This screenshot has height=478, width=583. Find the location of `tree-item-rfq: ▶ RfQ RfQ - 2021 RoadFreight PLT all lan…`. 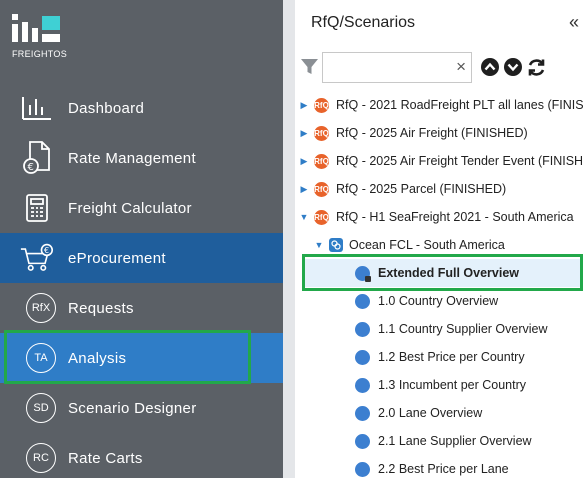

tree-item-rfq: ▶ RfQ RfQ - 2021 RoadFreight PLT all lan… is located at coordinates (439, 105).